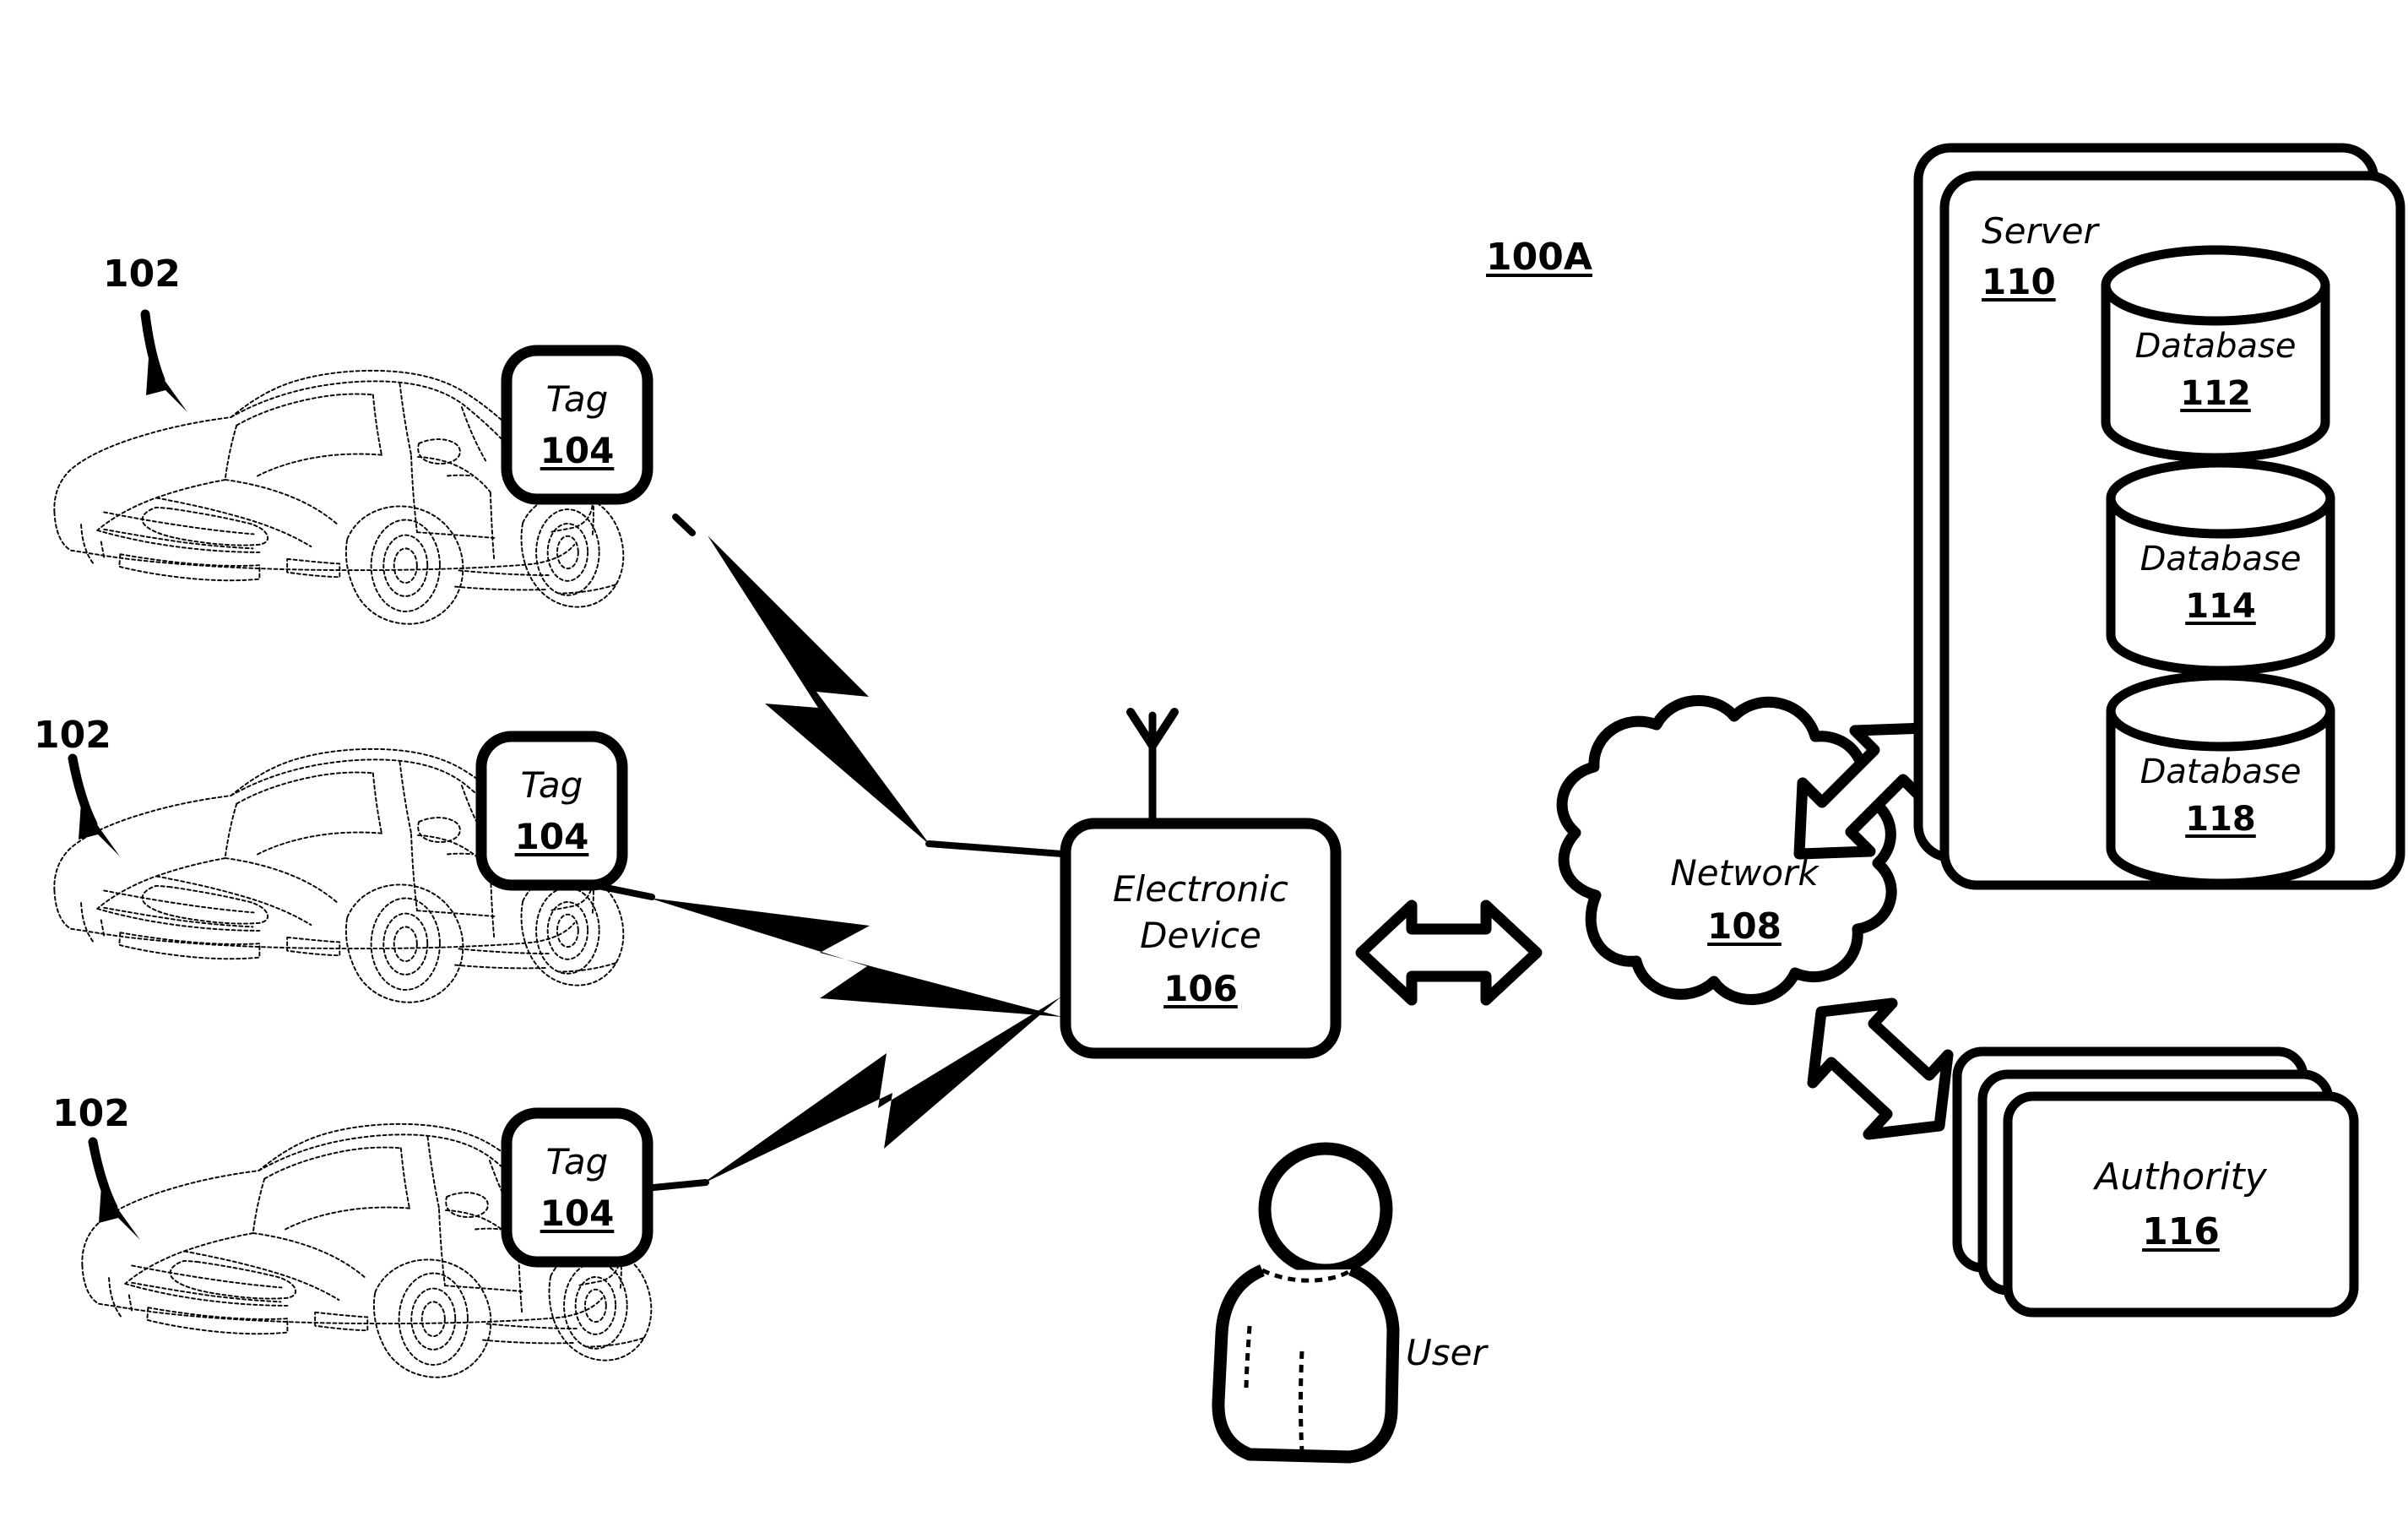 This screenshot has width=2408, height=1538. I want to click on database-title-114: Database, so click(2221, 559).